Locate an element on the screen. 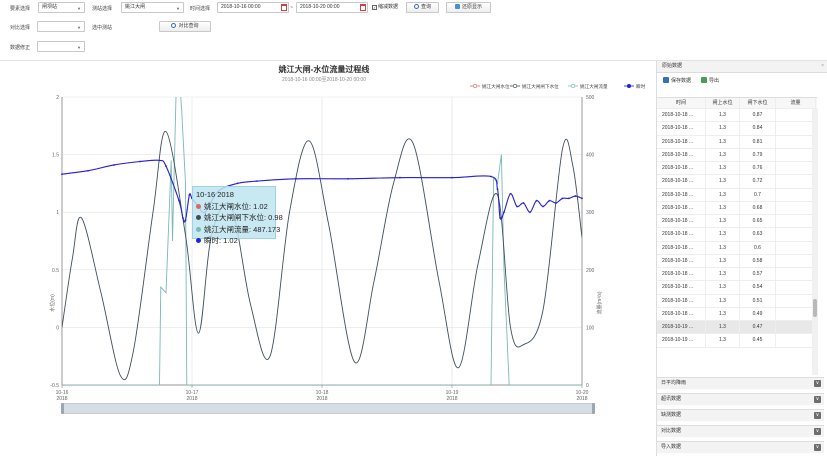 The height and width of the screenshot is (456, 827). table-row: 2018-10-19 ... 1.3 0.45 is located at coordinates (737, 341).